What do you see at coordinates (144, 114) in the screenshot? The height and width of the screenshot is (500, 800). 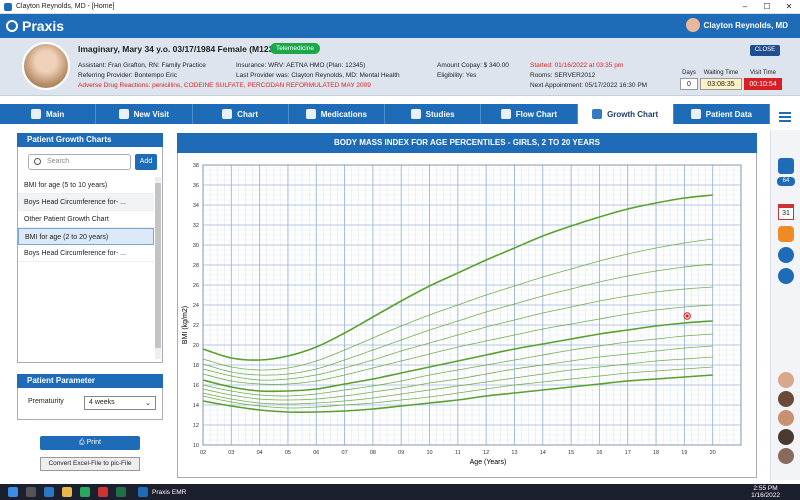 I see `tab-new-visit: New Visit` at bounding box center [144, 114].